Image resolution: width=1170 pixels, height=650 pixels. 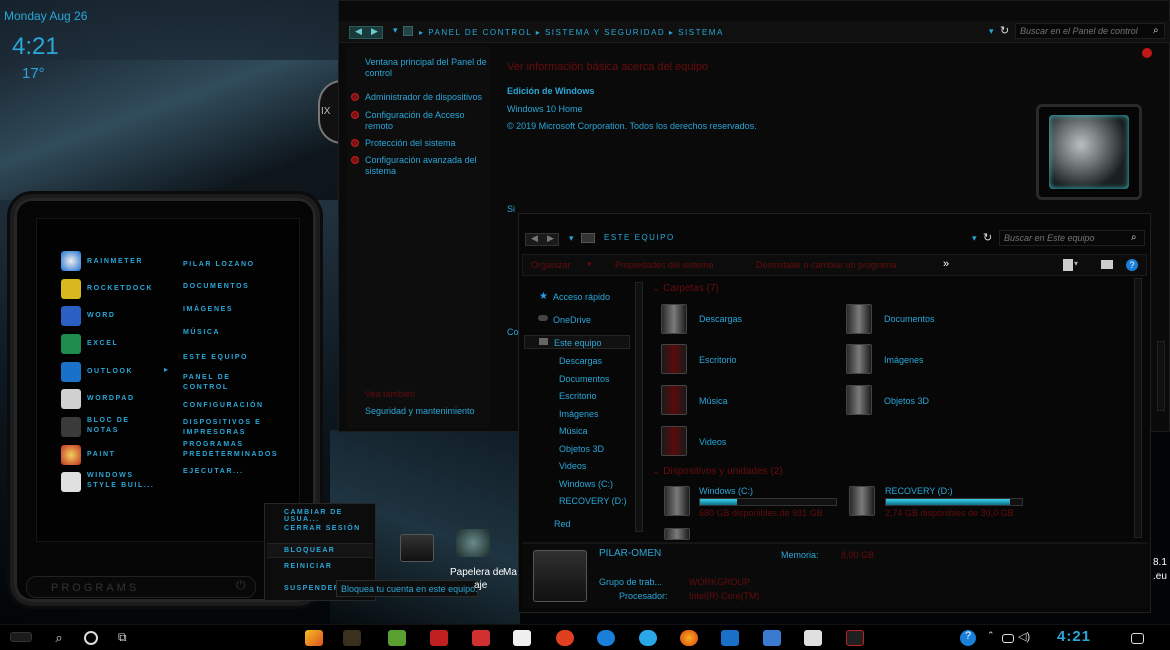 What do you see at coordinates (677, 534) in the screenshot?
I see `network-item-icon` at bounding box center [677, 534].